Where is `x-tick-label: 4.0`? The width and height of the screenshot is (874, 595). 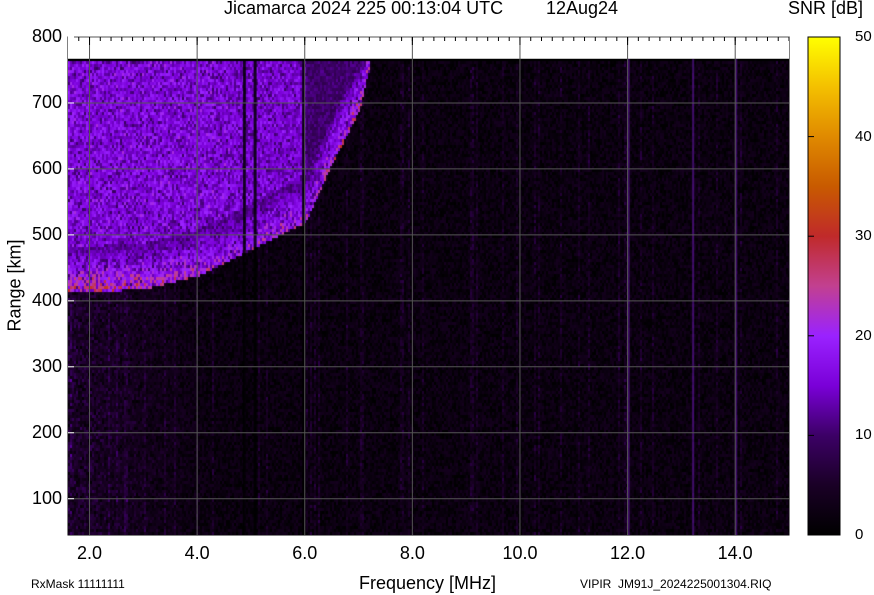 x-tick-label: 4.0 is located at coordinates (197, 553).